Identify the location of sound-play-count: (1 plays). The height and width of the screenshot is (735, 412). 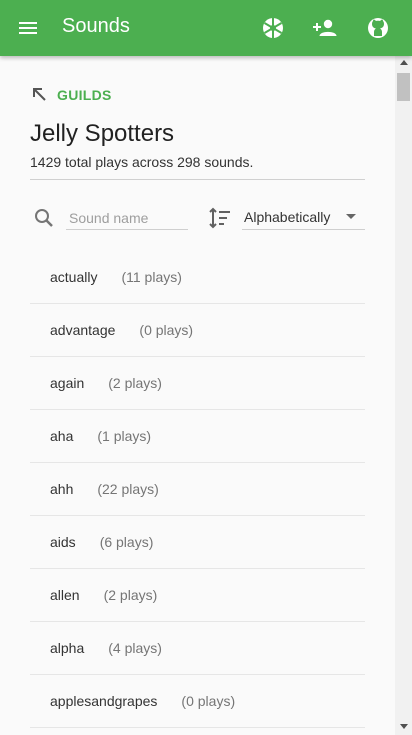
(124, 436).